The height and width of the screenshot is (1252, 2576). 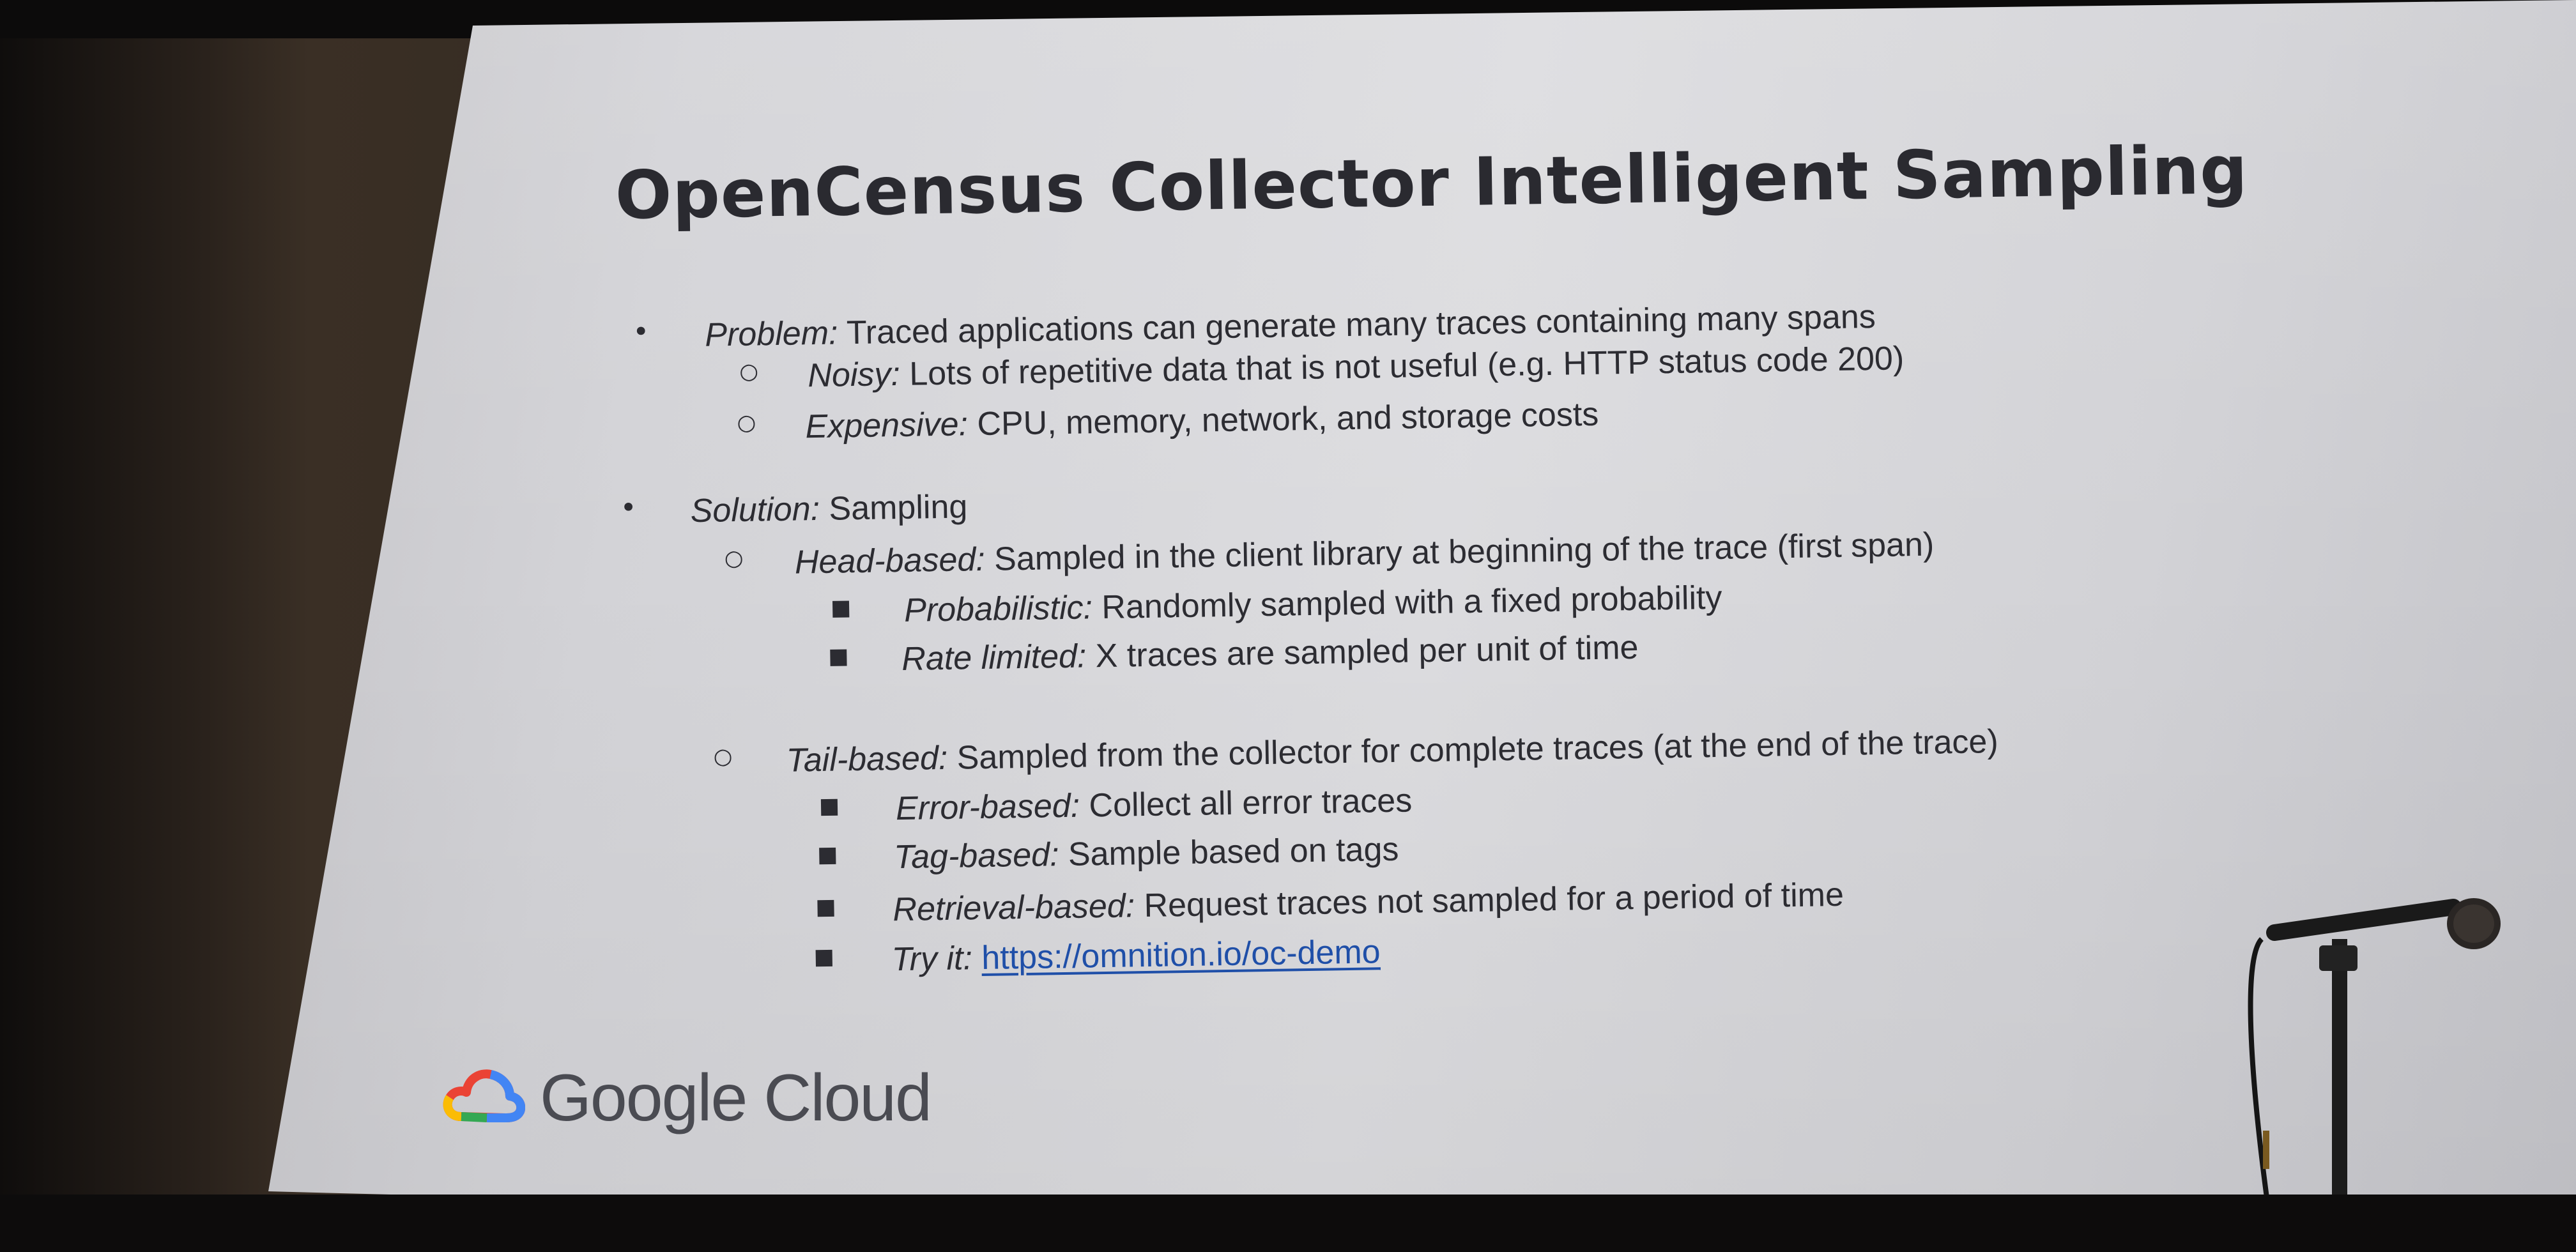 What do you see at coordinates (1288, 1223) in the screenshot?
I see `floor-dark-band` at bounding box center [1288, 1223].